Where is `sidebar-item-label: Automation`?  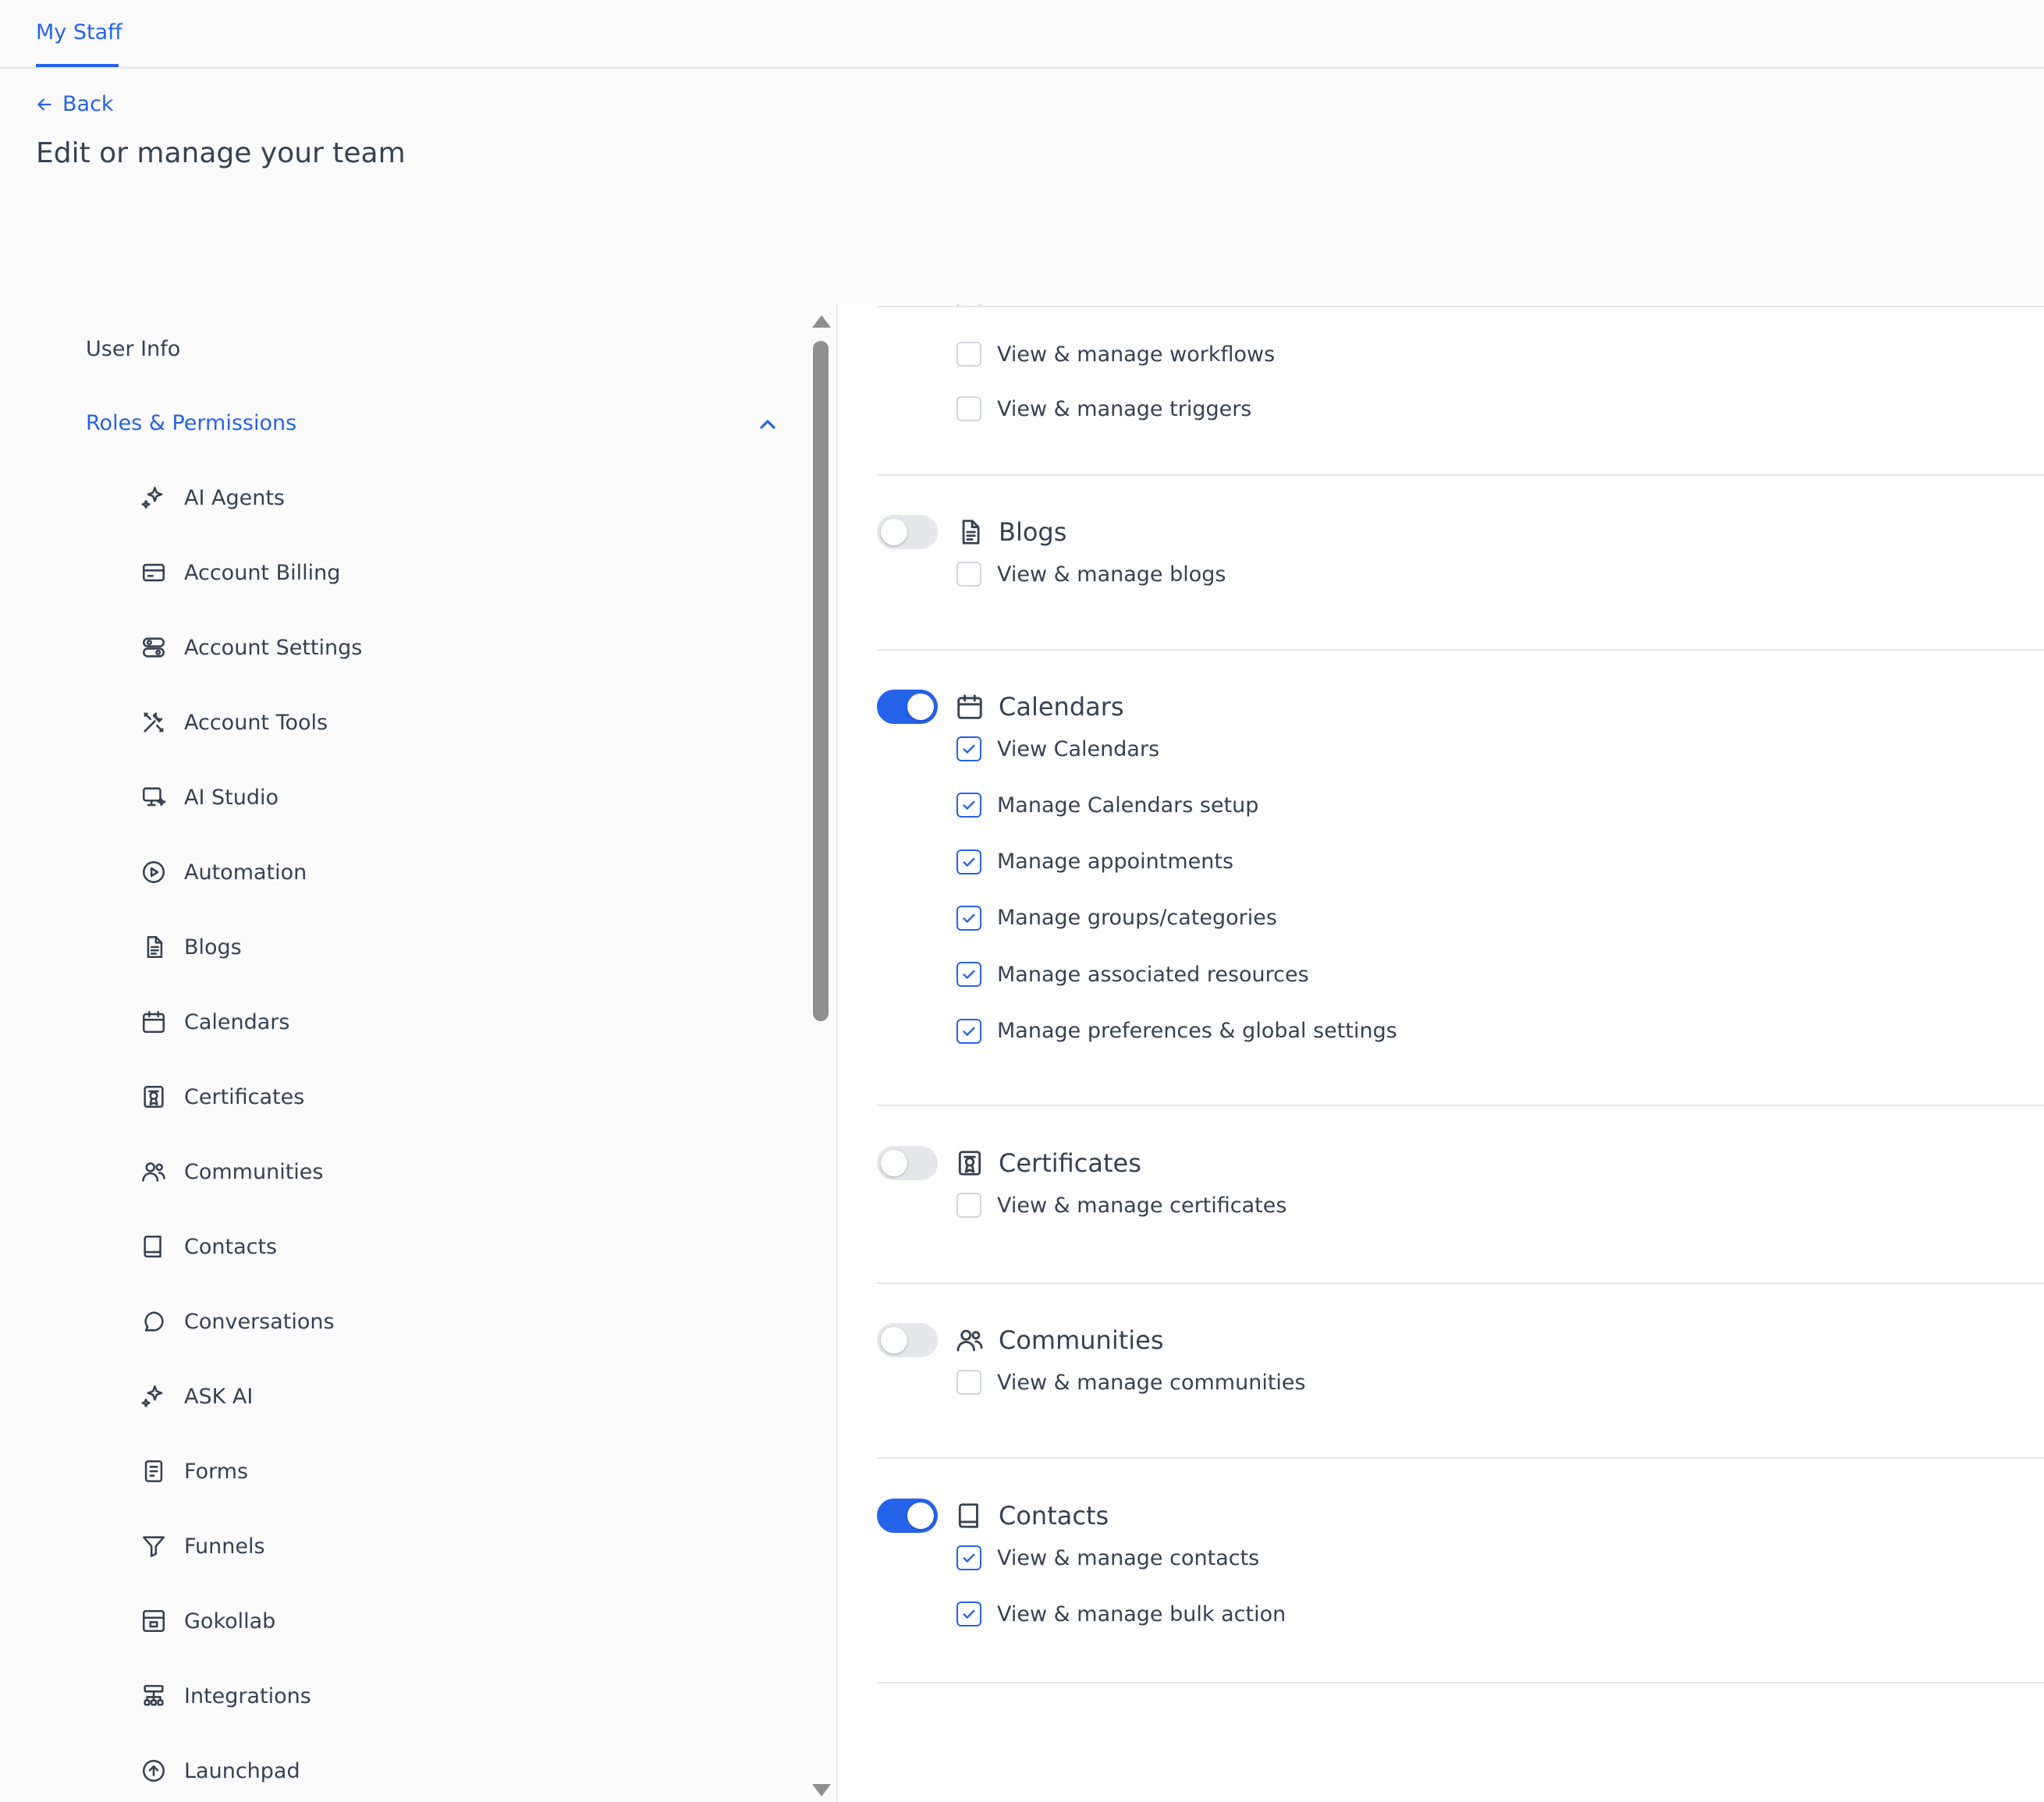 sidebar-item-label: Automation is located at coordinates (246, 872).